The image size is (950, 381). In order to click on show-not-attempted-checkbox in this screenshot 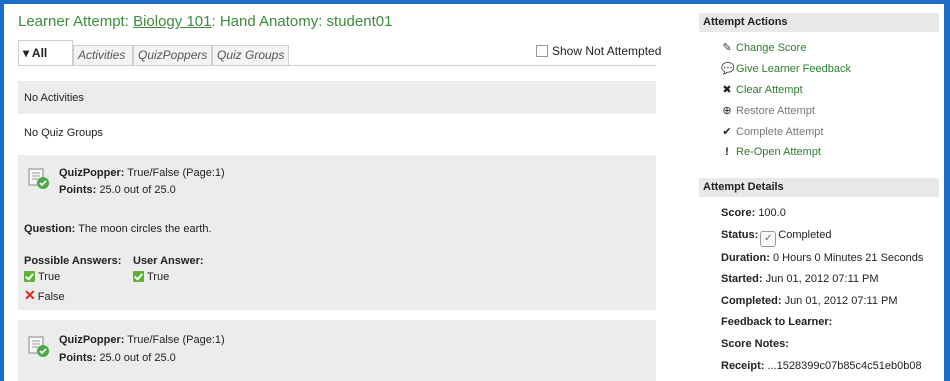, I will do `click(542, 51)`.